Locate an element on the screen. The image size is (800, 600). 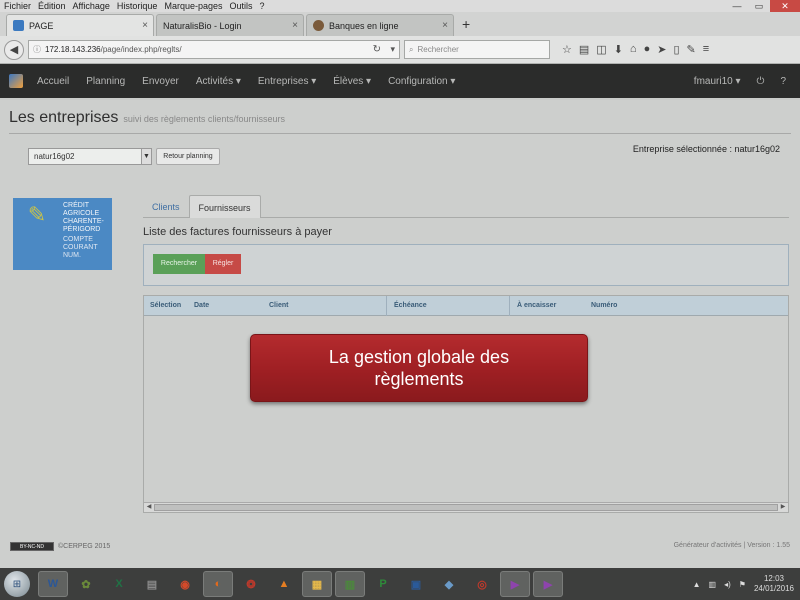
bookmark-star-icon: ☆ is located at coordinates (567, 49).